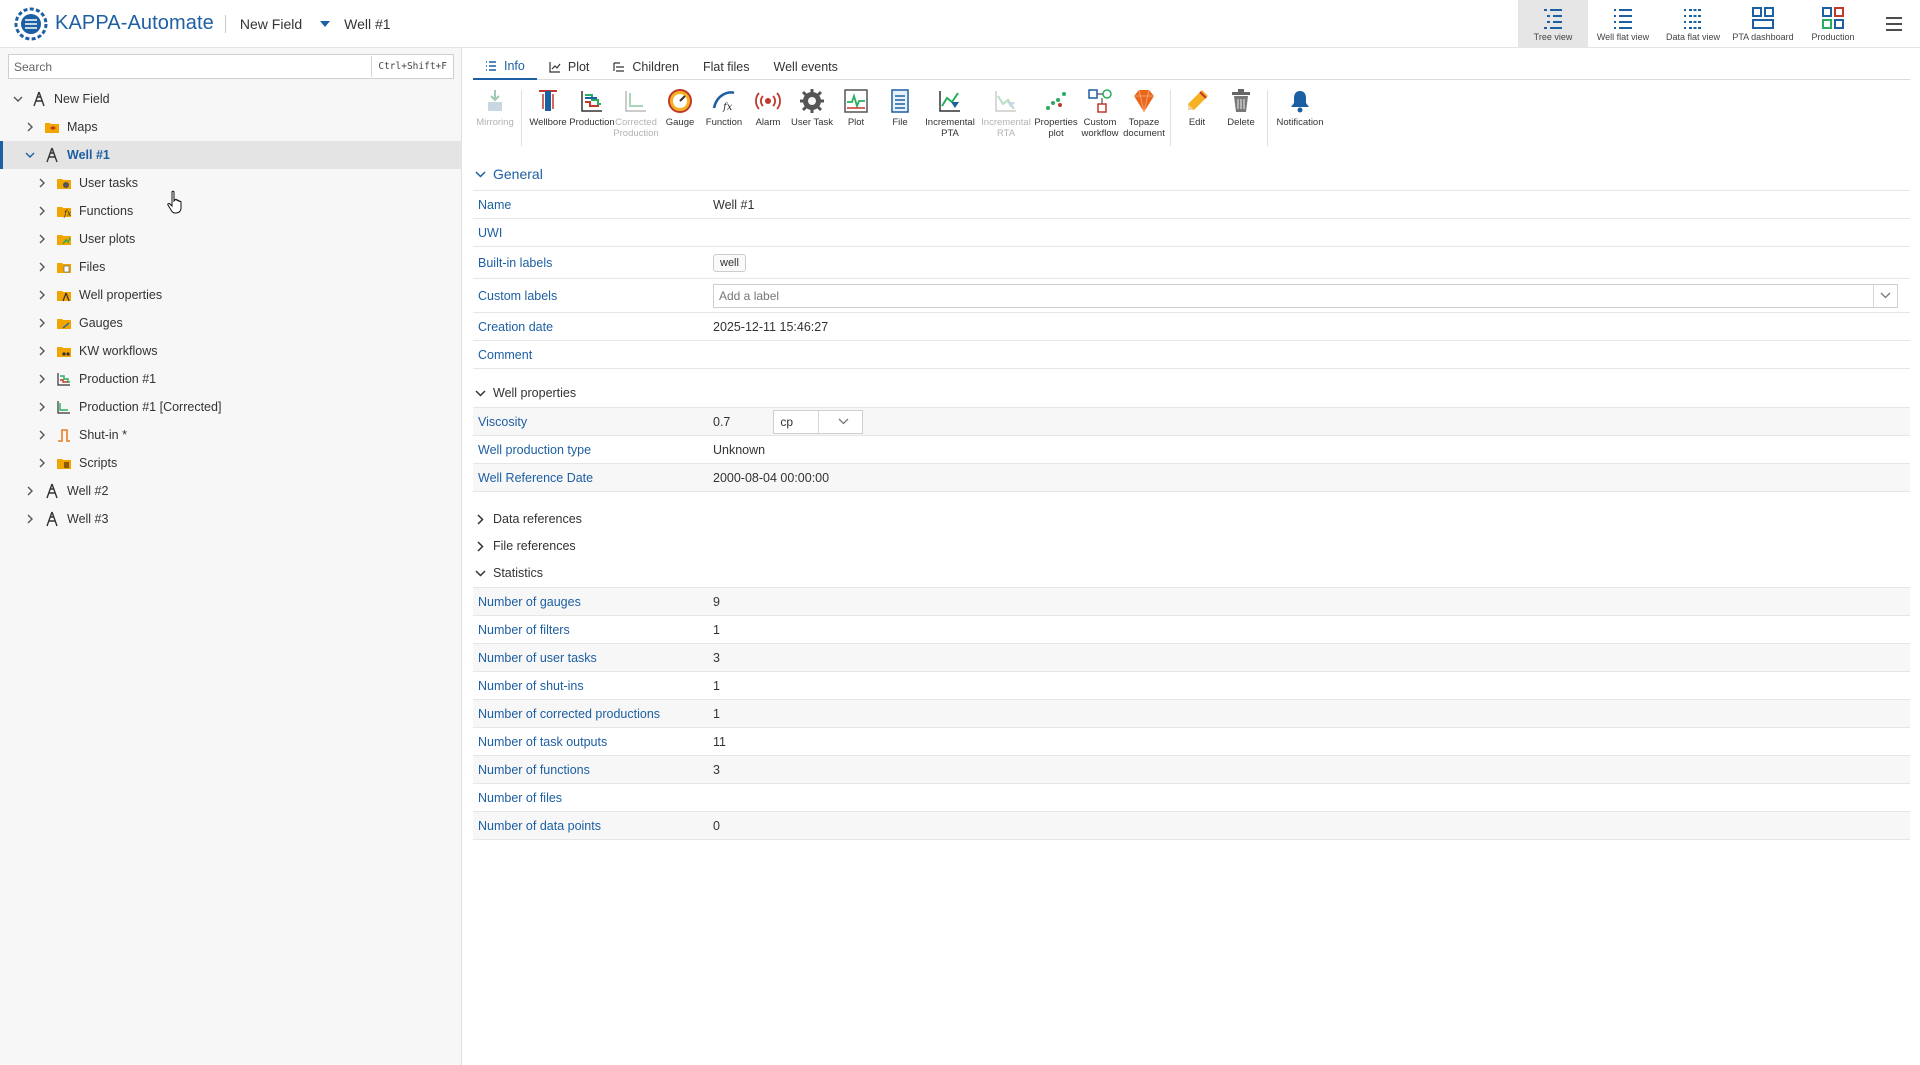  I want to click on incremental-rta-button: Incremental RTA, so click(1006, 119).